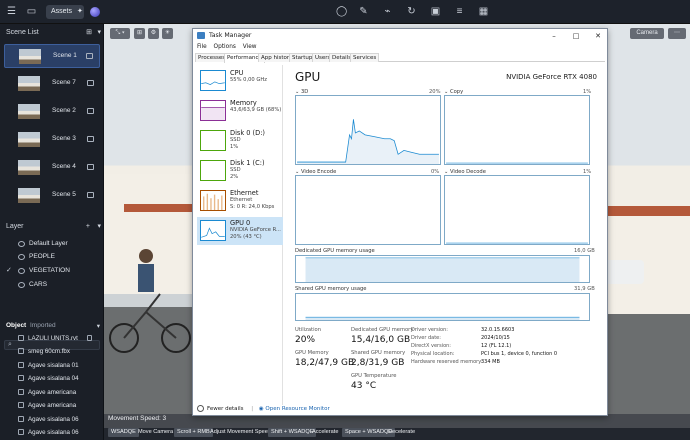 The height and width of the screenshot is (440, 690). I want to click on menu-file: File, so click(202, 47).